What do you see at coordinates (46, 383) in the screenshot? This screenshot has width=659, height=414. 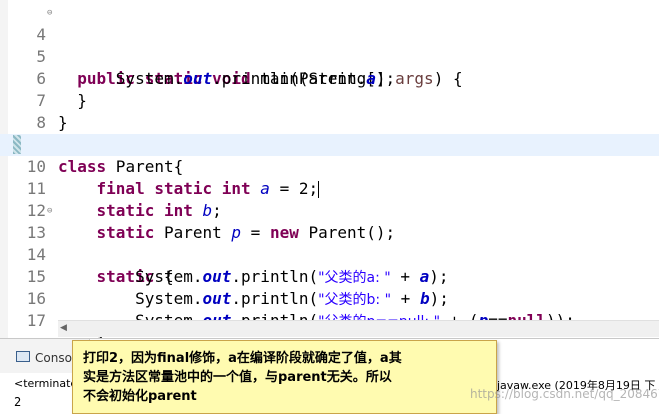 I see `console-status: <terminate` at bounding box center [46, 383].